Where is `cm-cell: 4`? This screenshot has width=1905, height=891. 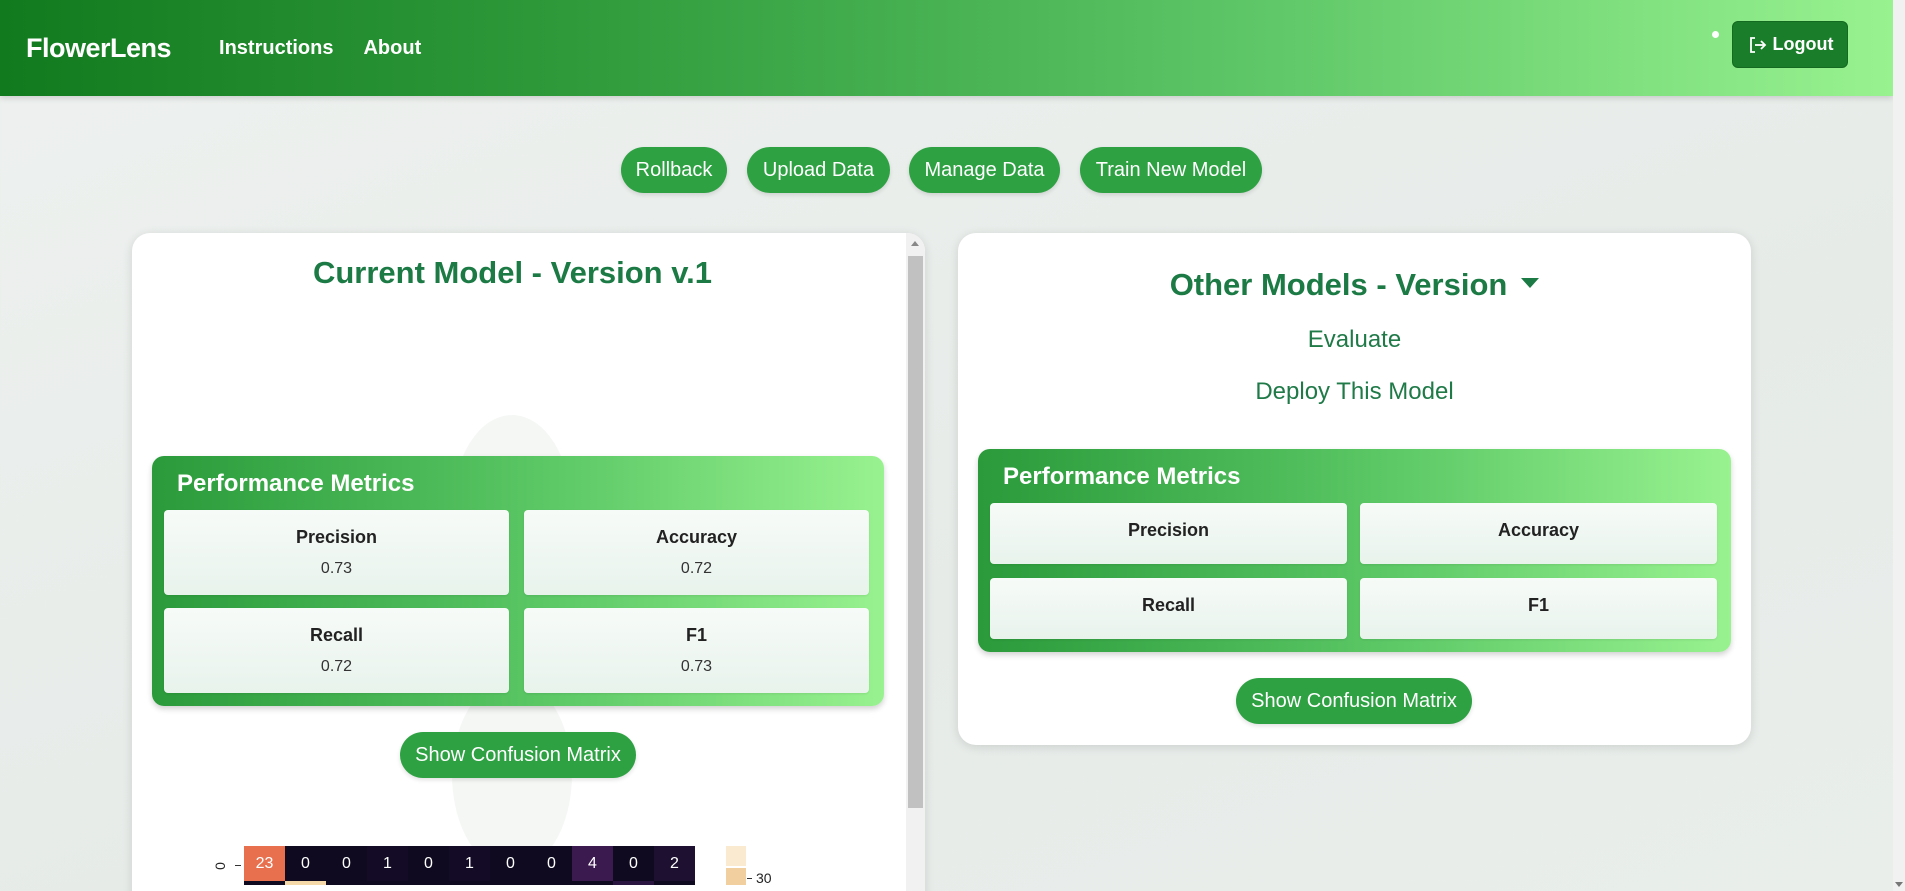 cm-cell: 4 is located at coordinates (592, 863).